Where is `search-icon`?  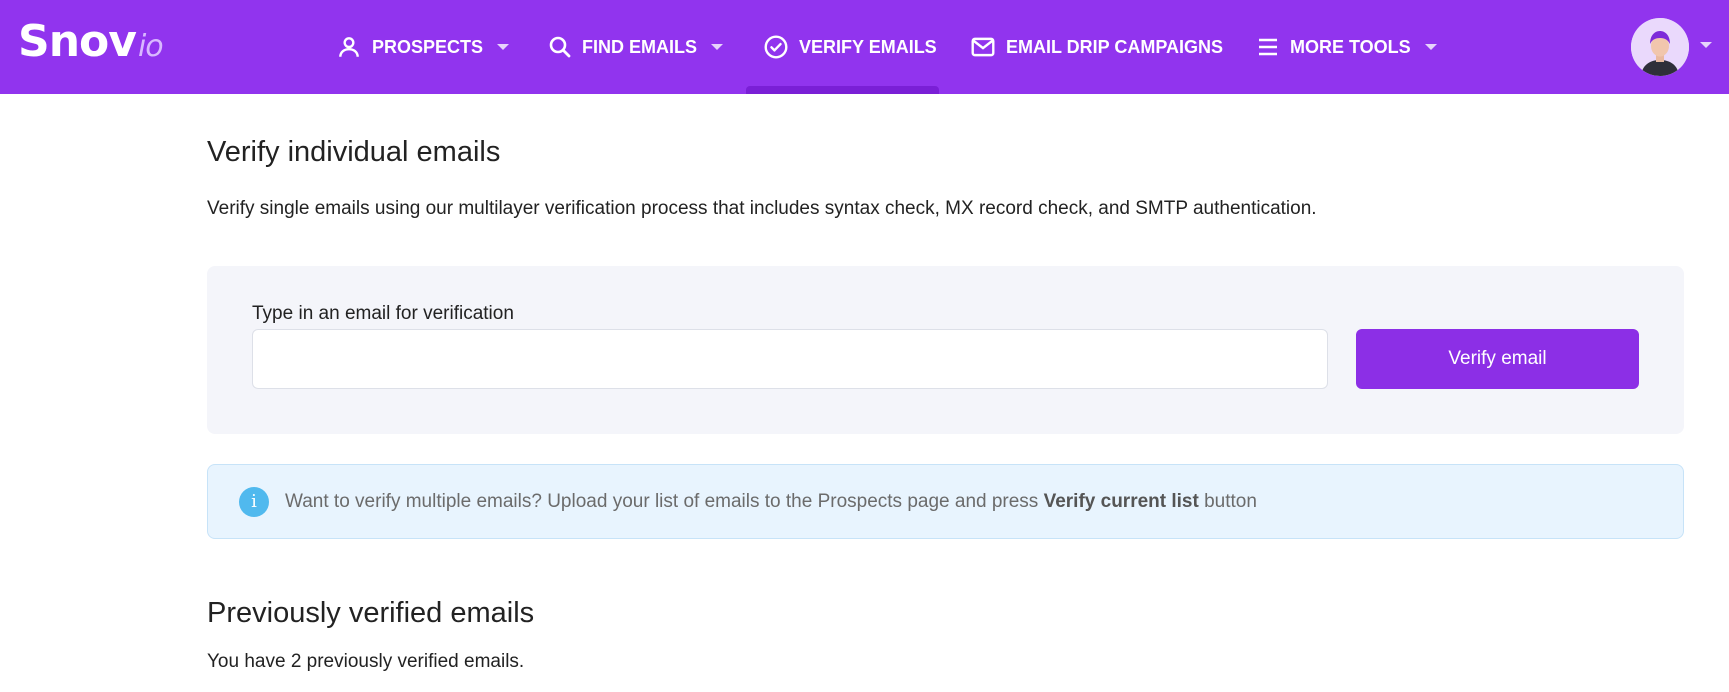
search-icon is located at coordinates (560, 47).